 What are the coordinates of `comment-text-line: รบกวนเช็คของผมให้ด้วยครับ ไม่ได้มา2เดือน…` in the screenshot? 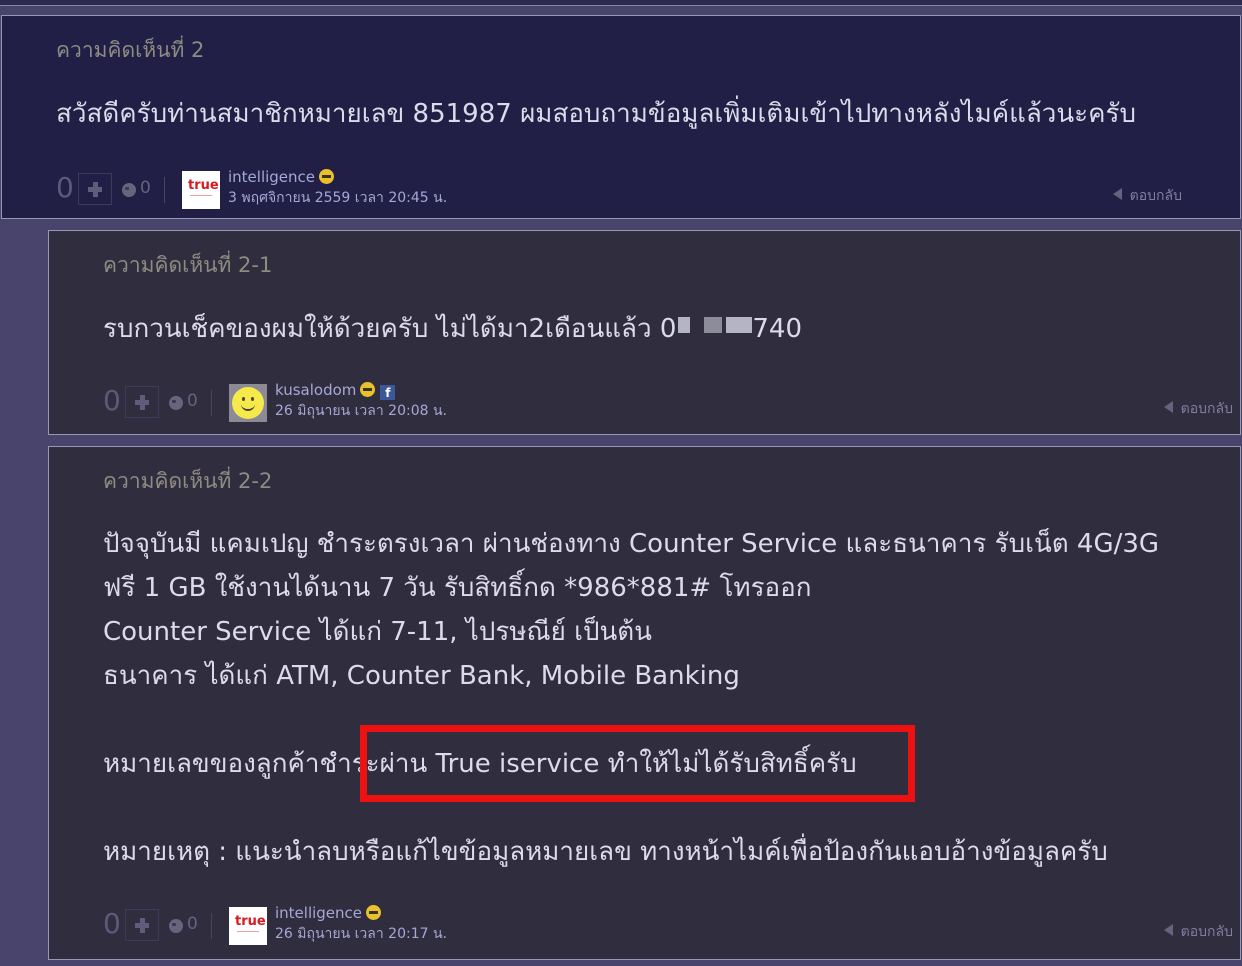 It's located at (452, 329).